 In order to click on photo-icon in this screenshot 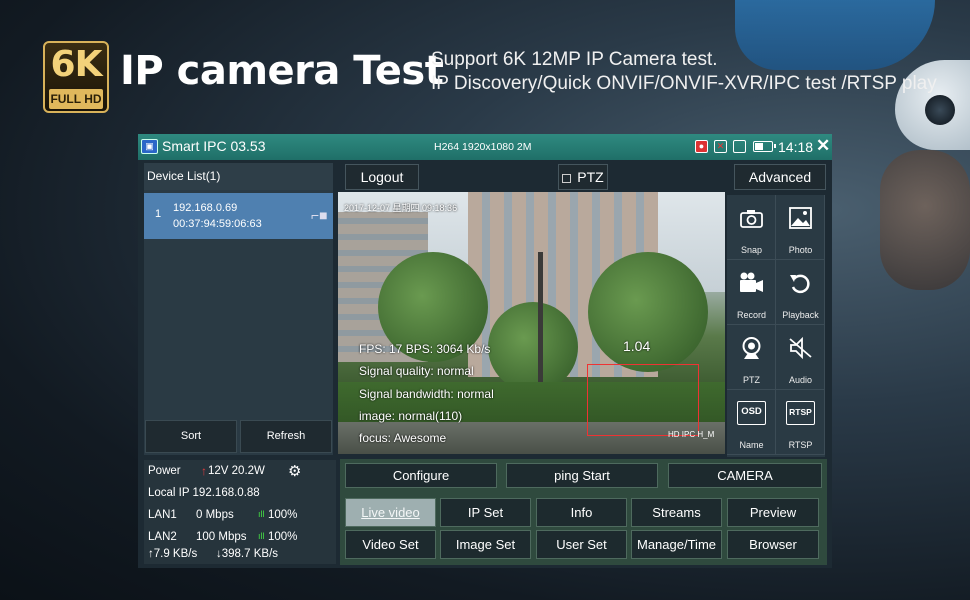, I will do `click(800, 218)`.